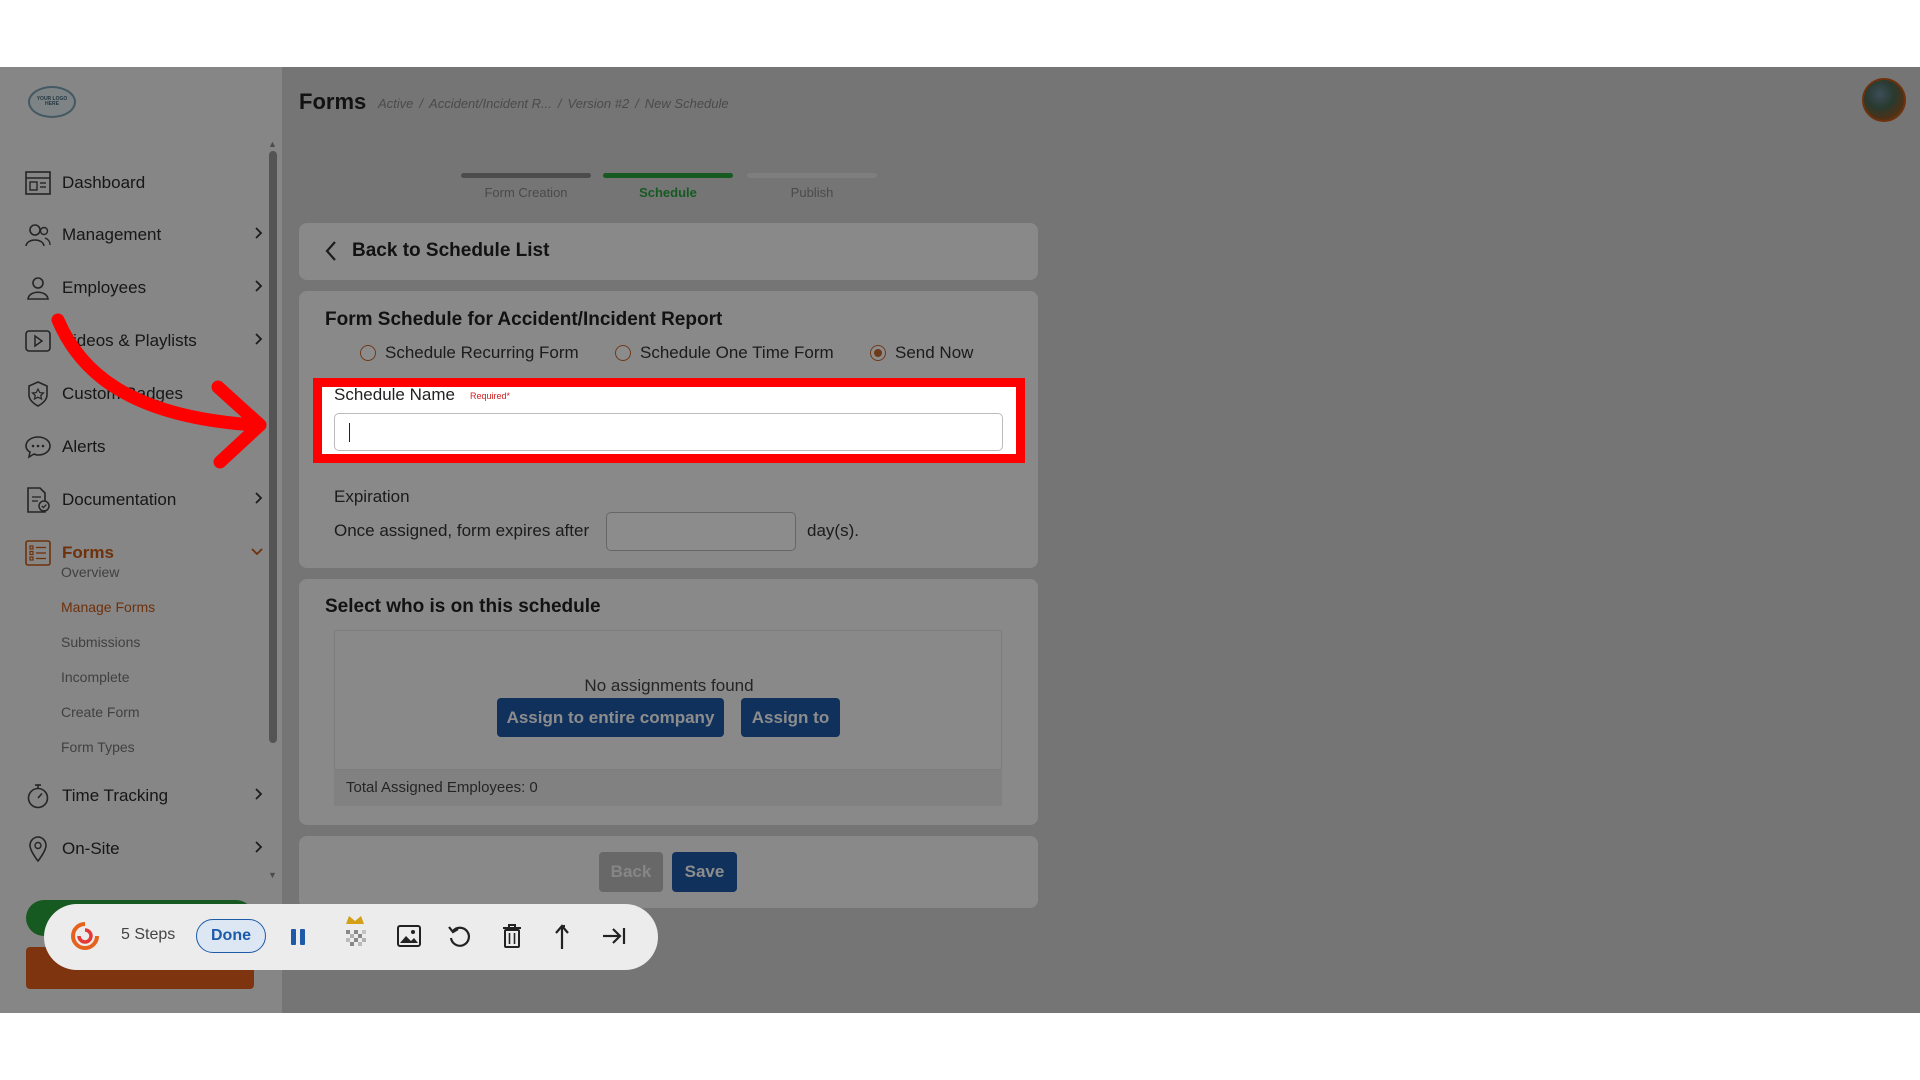  Describe the element at coordinates (562, 937) in the screenshot. I see `move-up-icon` at that location.